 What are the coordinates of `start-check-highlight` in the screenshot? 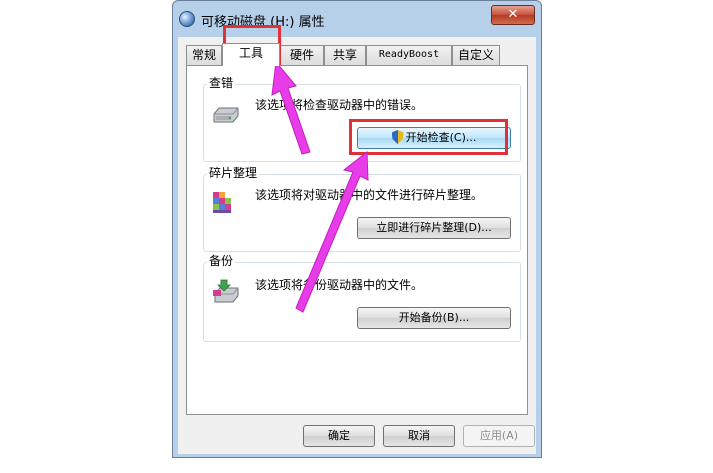 It's located at (428, 137).